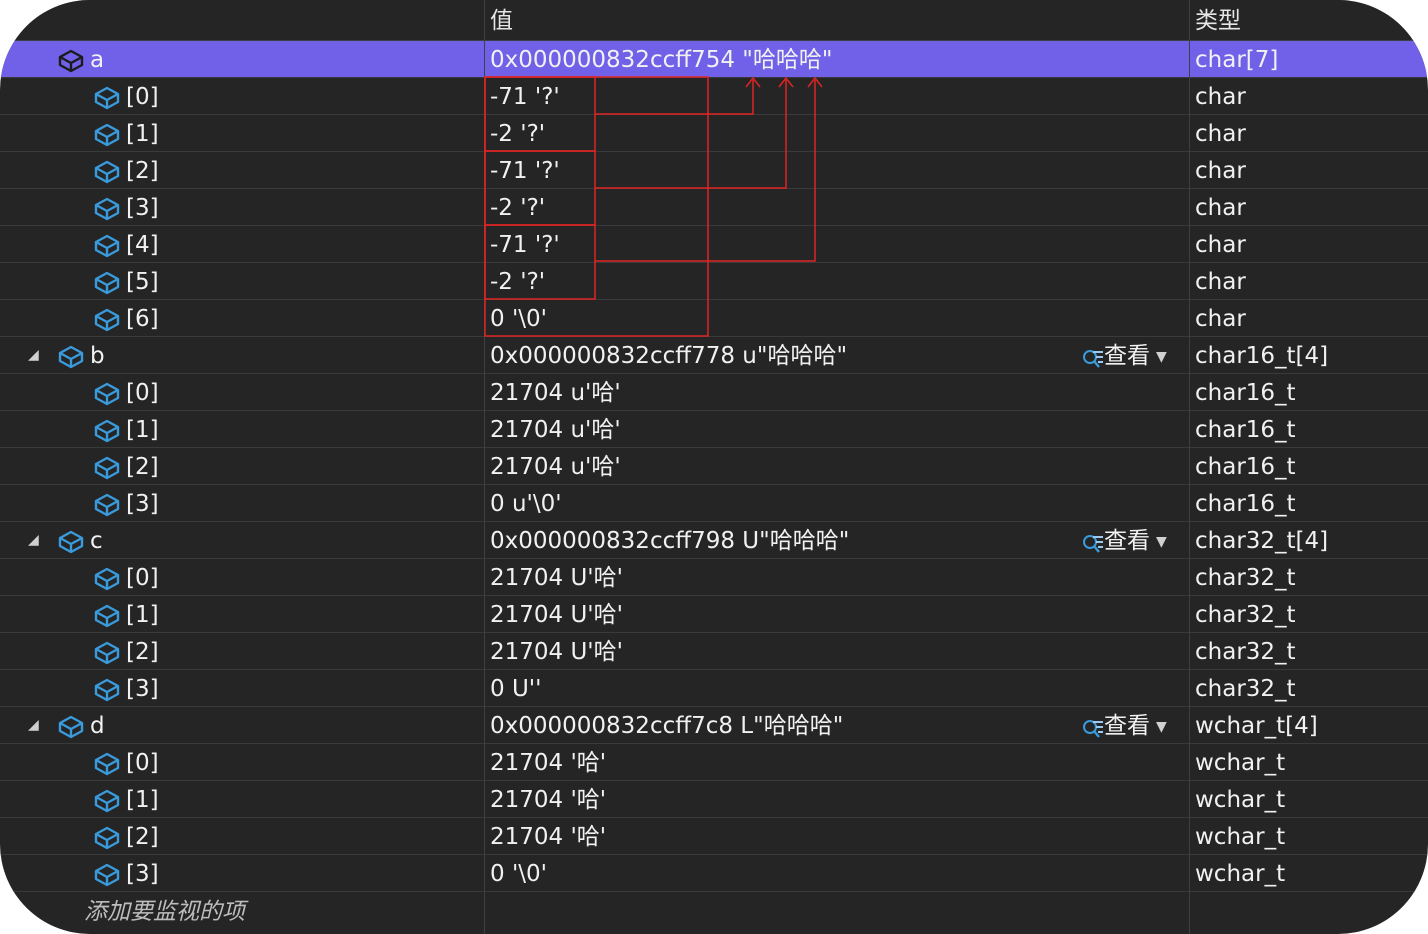 This screenshot has height=934, width=1428. What do you see at coordinates (97, 726) in the screenshot?
I see `variable-name: d` at bounding box center [97, 726].